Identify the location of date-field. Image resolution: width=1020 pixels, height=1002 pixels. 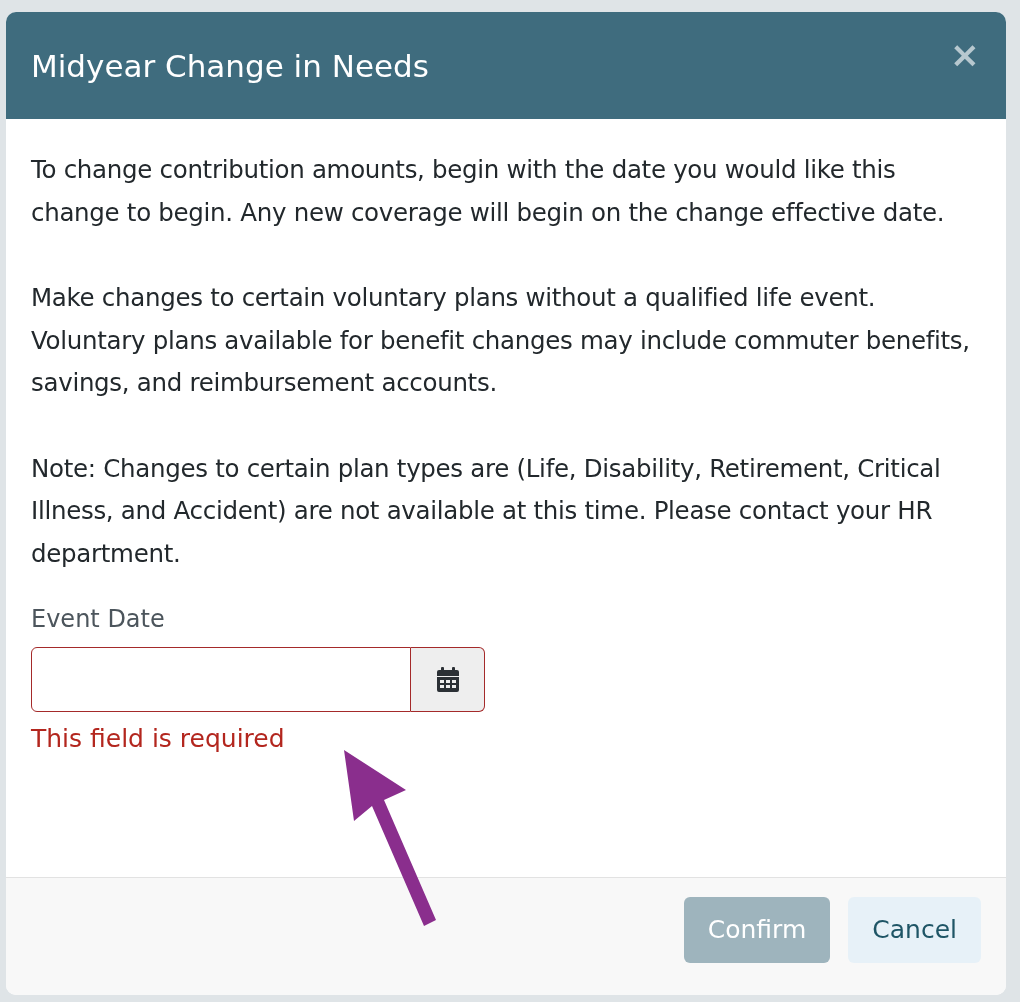
(221, 679).